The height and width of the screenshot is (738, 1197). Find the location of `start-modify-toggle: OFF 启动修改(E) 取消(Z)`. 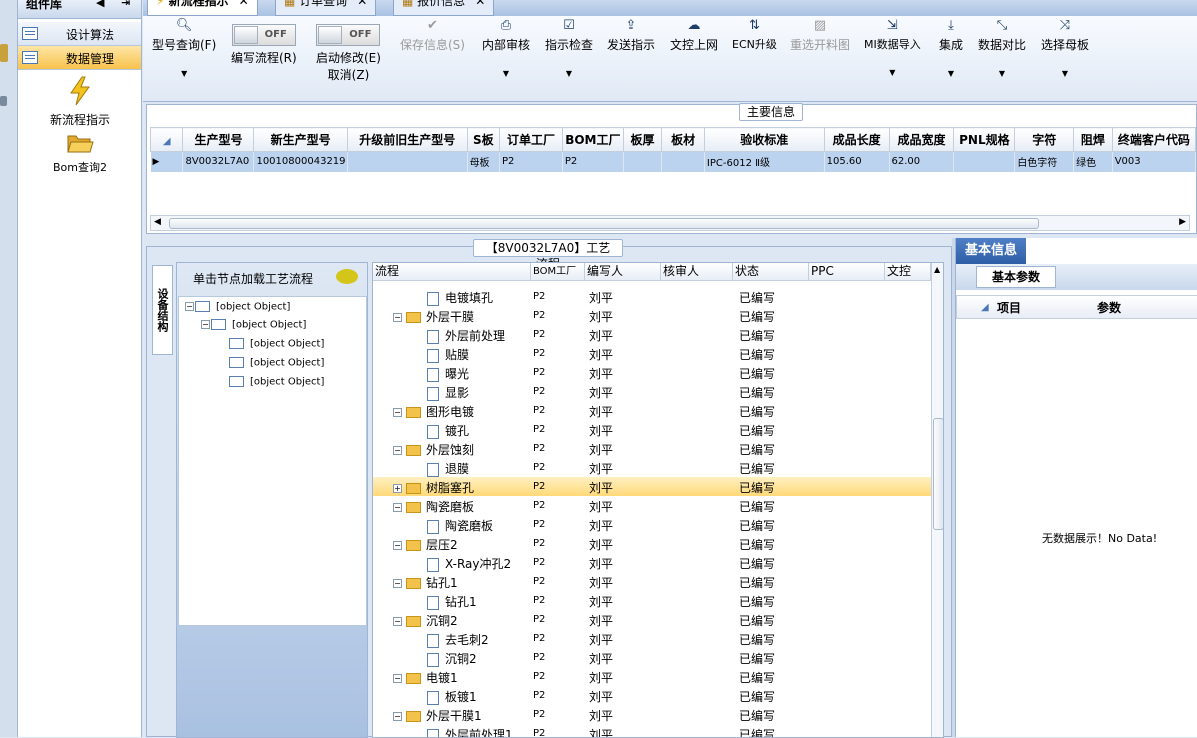

start-modify-toggle: OFF 启动修改(E) 取消(Z) is located at coordinates (348, 49).